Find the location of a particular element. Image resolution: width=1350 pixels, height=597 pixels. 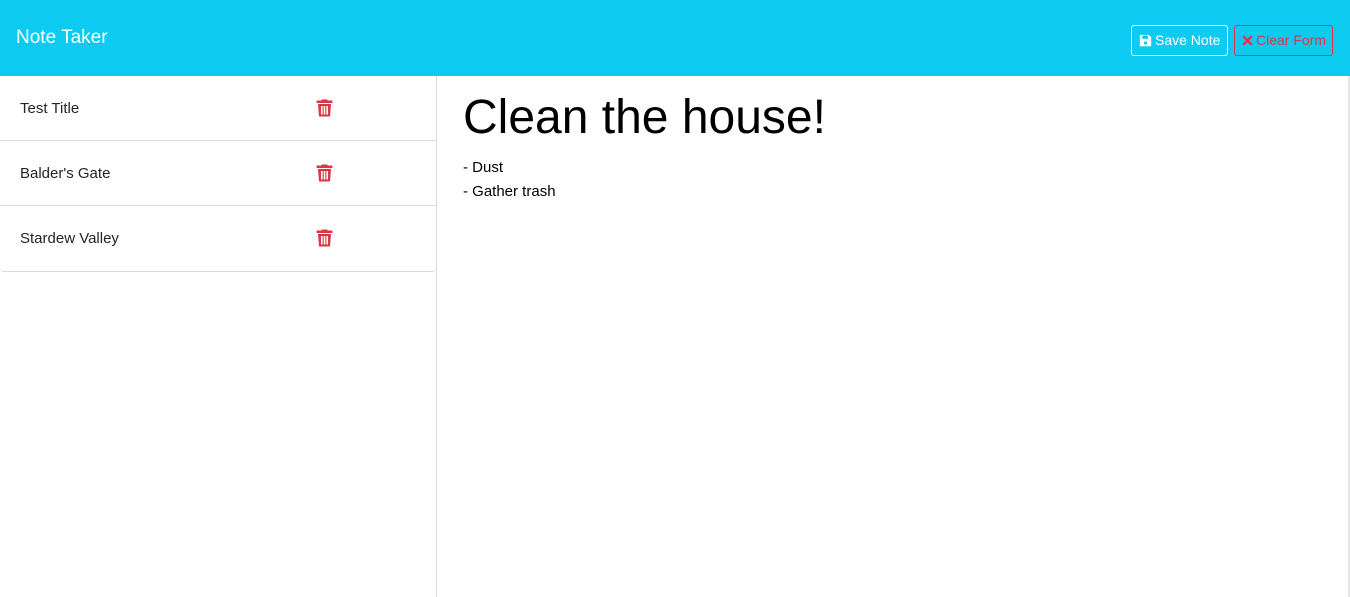

clear-form-button: Clear Form is located at coordinates (1283, 40).